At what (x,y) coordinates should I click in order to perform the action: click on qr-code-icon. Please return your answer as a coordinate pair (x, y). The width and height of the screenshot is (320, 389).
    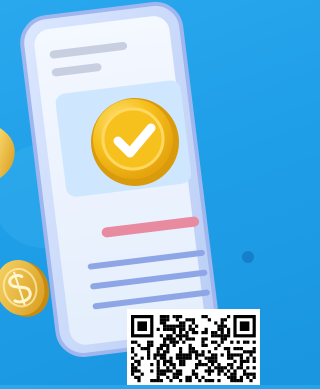
    Looking at the image, I should click on (193, 347).